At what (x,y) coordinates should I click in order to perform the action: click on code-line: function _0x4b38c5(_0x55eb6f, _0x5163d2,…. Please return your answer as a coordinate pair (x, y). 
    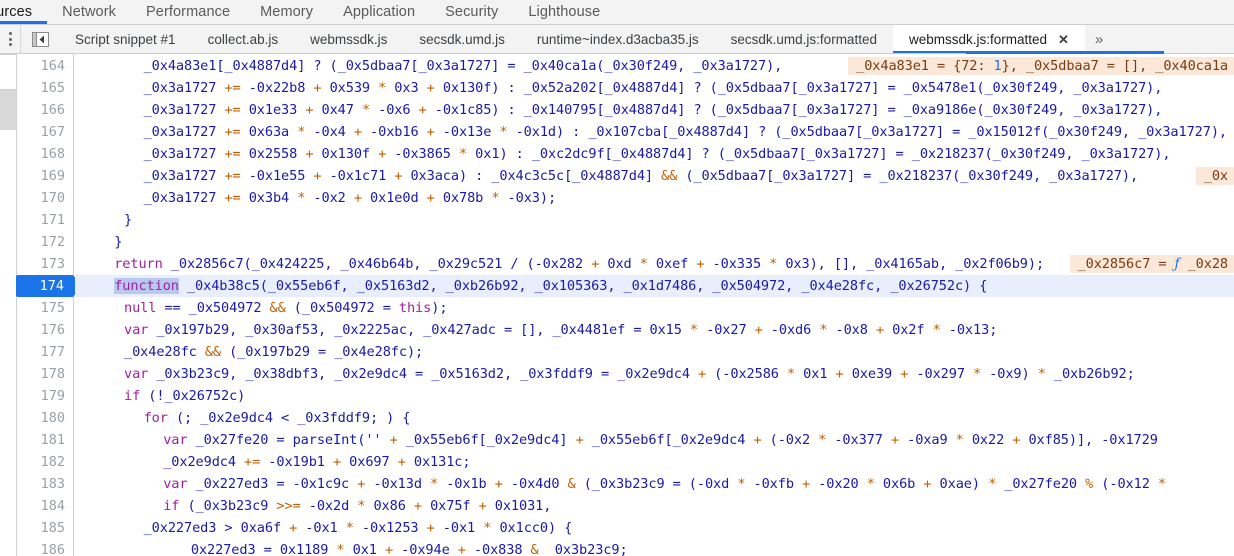
    Looking at the image, I should click on (550, 286).